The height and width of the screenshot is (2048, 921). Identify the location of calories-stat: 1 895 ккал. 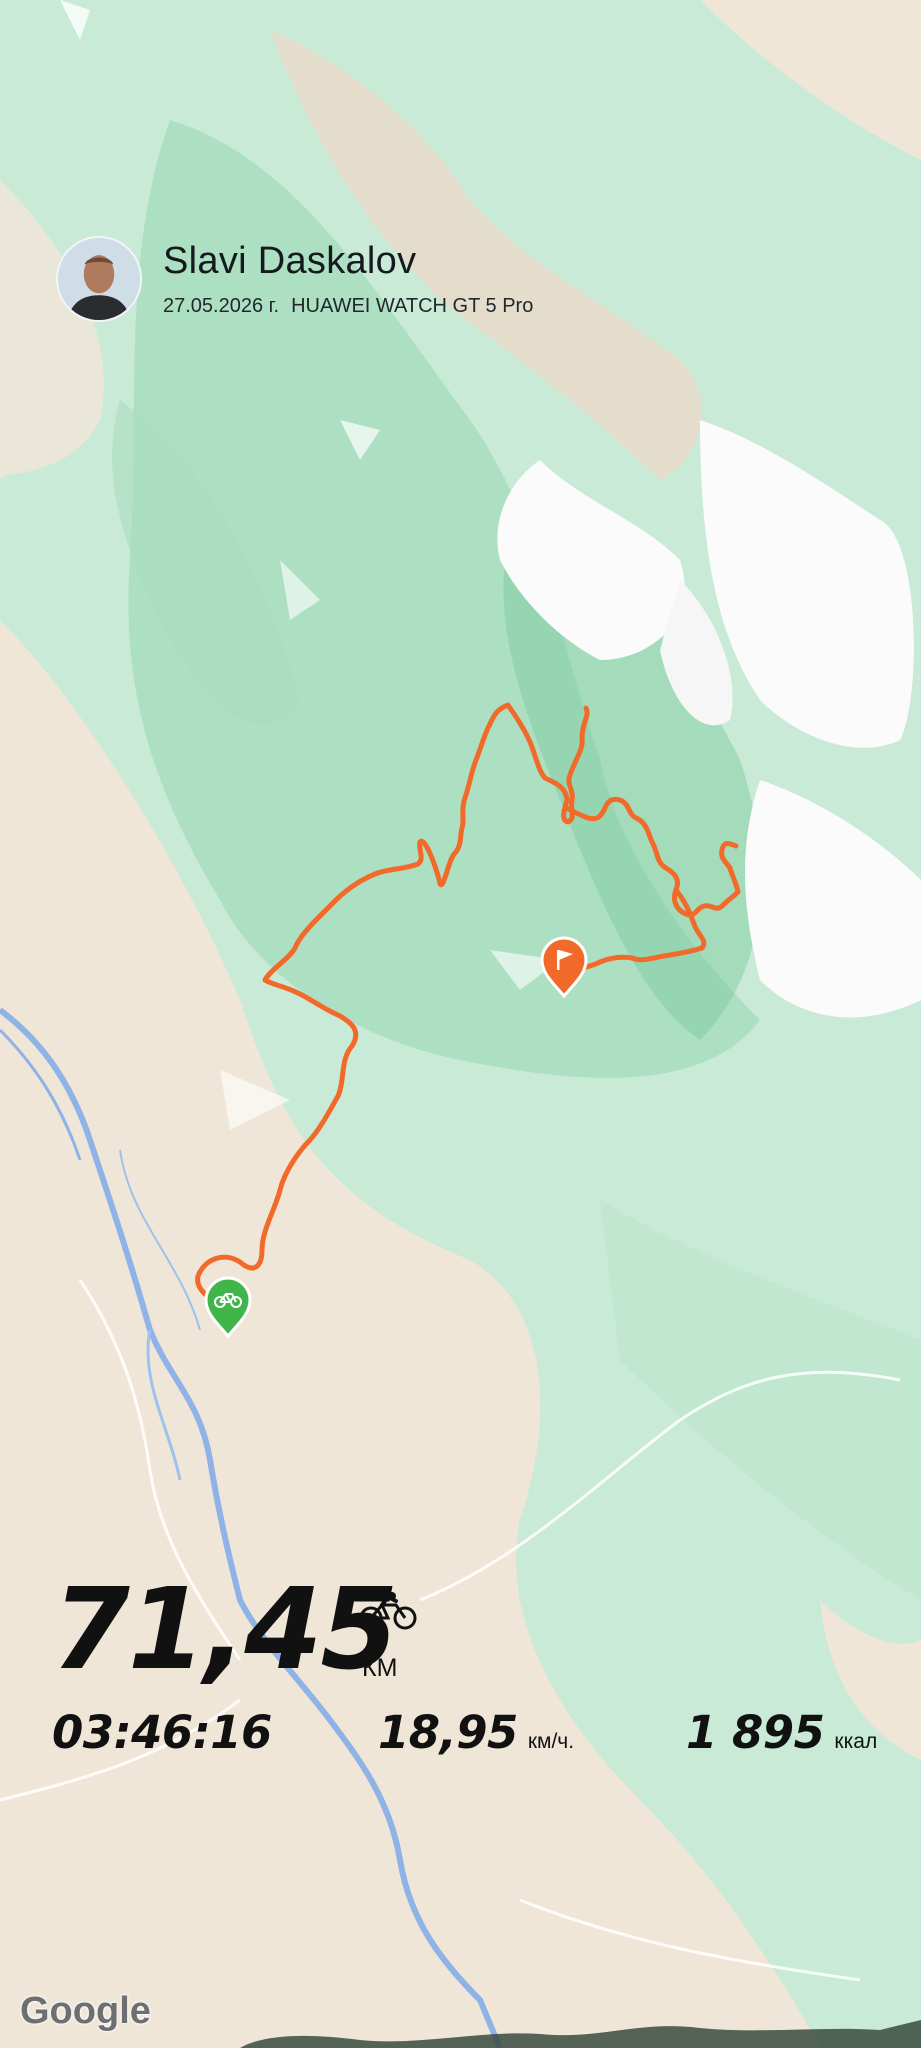
(782, 1732).